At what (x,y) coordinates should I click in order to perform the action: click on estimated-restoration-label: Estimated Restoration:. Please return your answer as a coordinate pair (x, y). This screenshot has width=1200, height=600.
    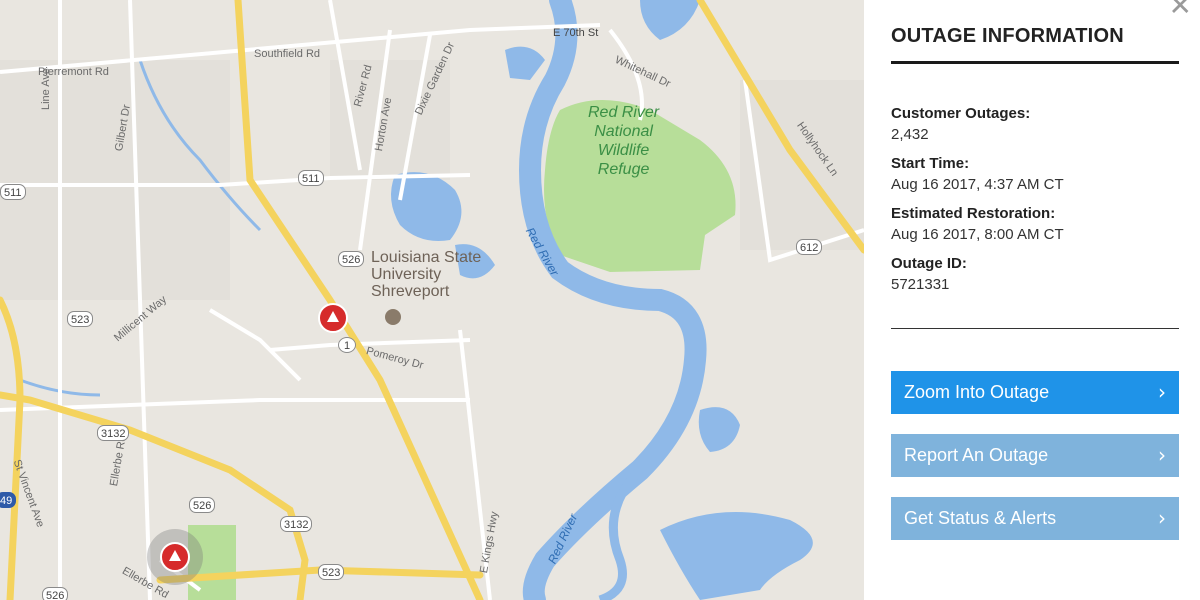
    Looking at the image, I should click on (973, 213).